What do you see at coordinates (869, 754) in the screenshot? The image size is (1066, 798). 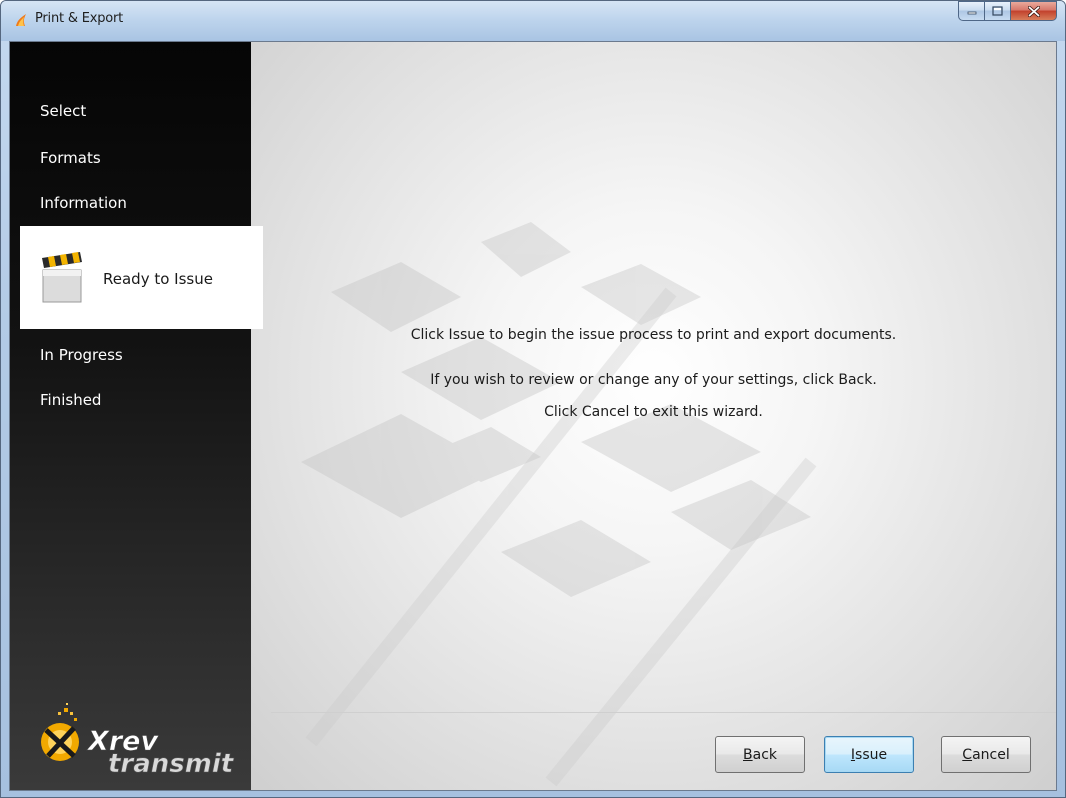 I see `issue-button: Issue` at bounding box center [869, 754].